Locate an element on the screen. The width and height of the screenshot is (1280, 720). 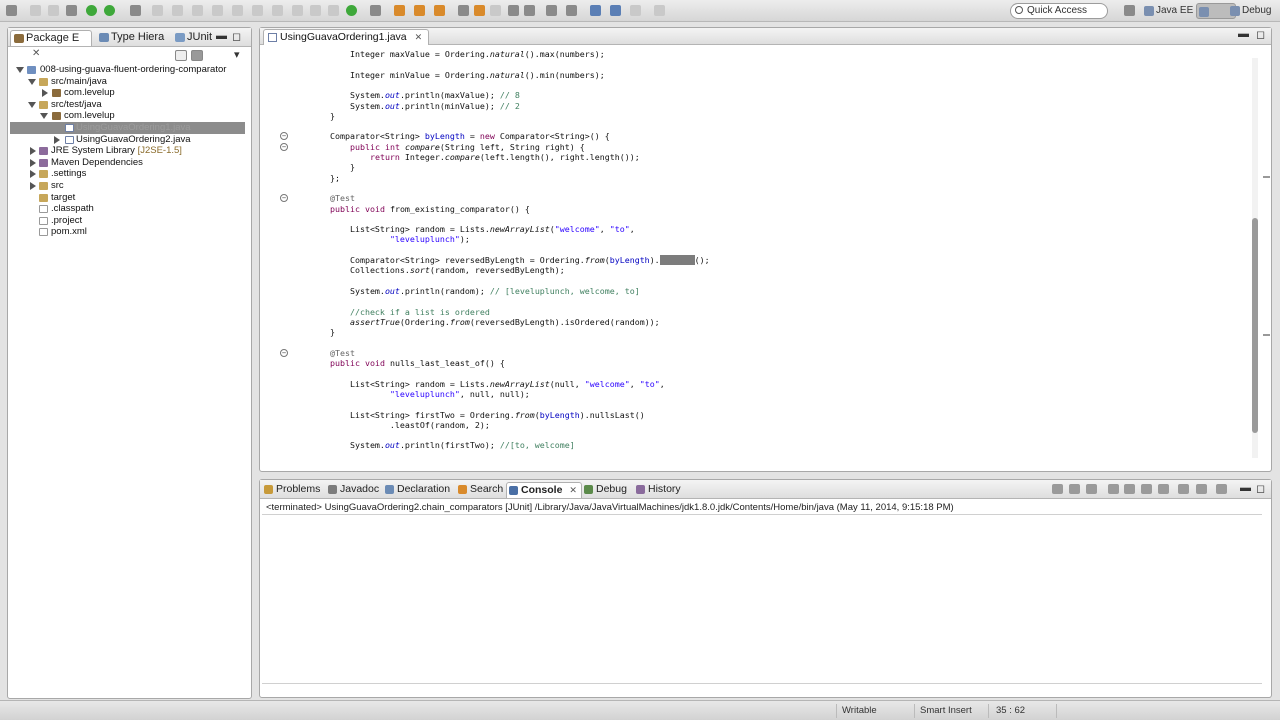
show-stderr-icon is located at coordinates (1163, 489).